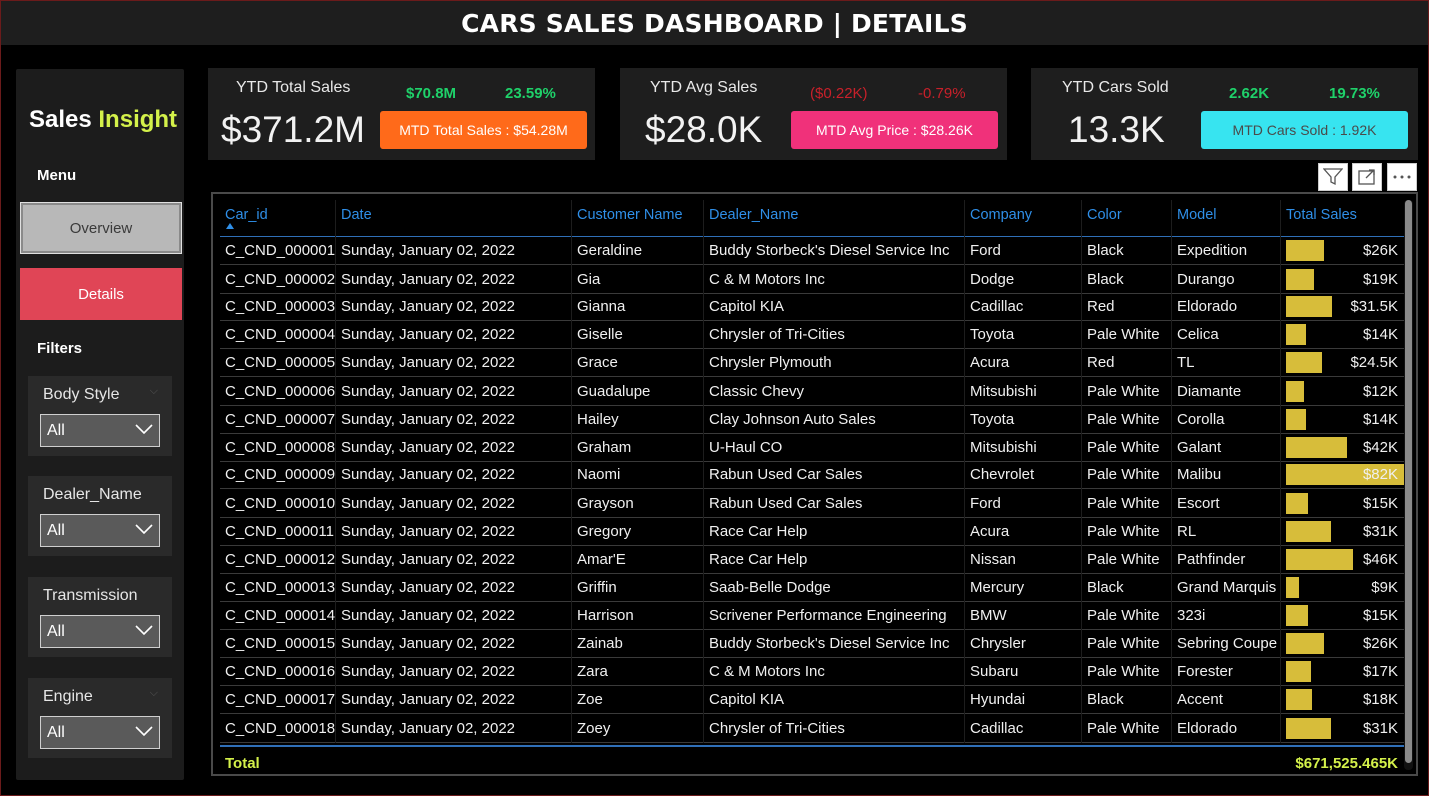 This screenshot has height=796, width=1429. I want to click on column-header-model: Model, so click(1197, 215).